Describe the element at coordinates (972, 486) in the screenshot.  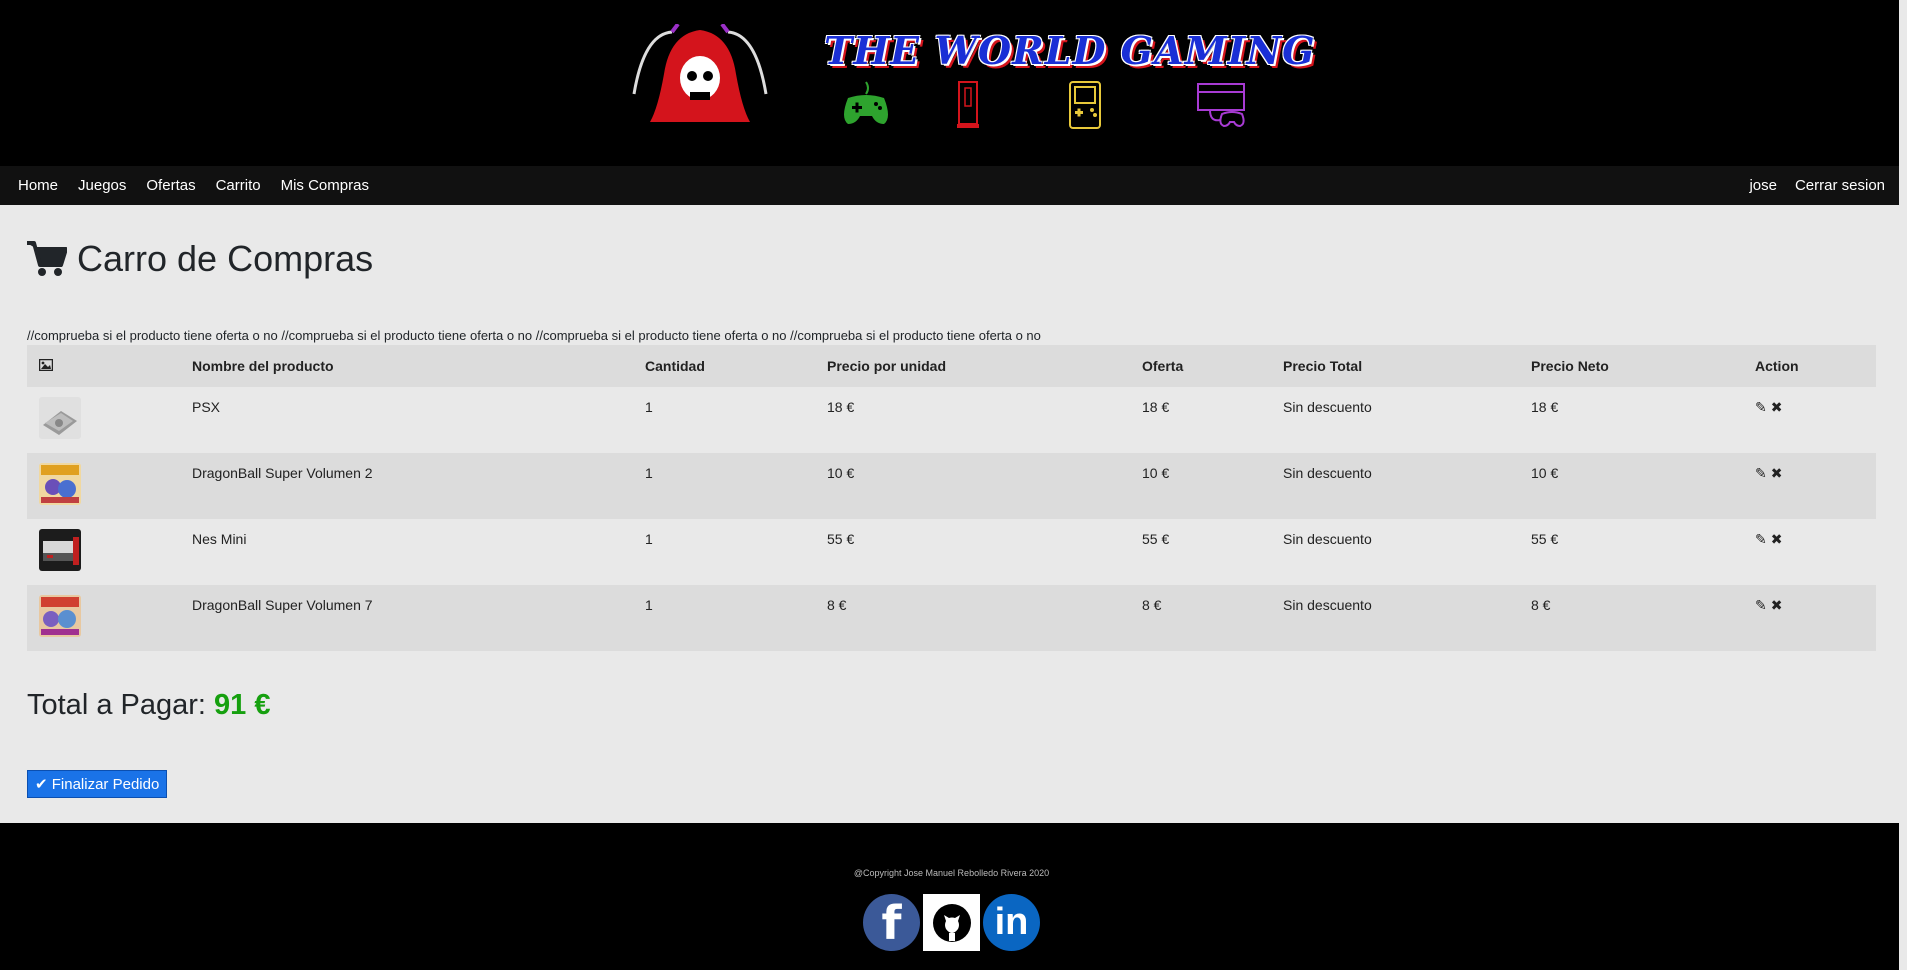
I see `product-unit-price: 10 €` at that location.